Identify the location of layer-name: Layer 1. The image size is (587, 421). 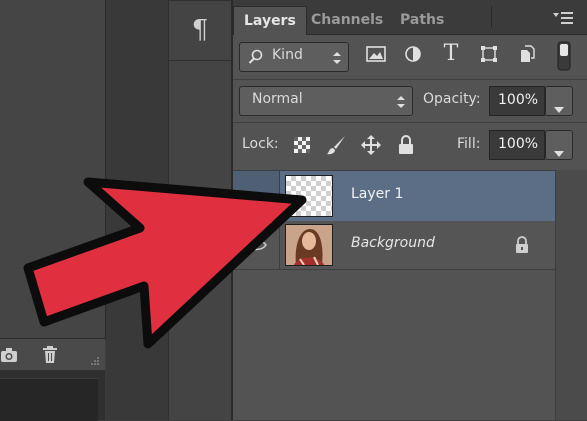
(377, 194).